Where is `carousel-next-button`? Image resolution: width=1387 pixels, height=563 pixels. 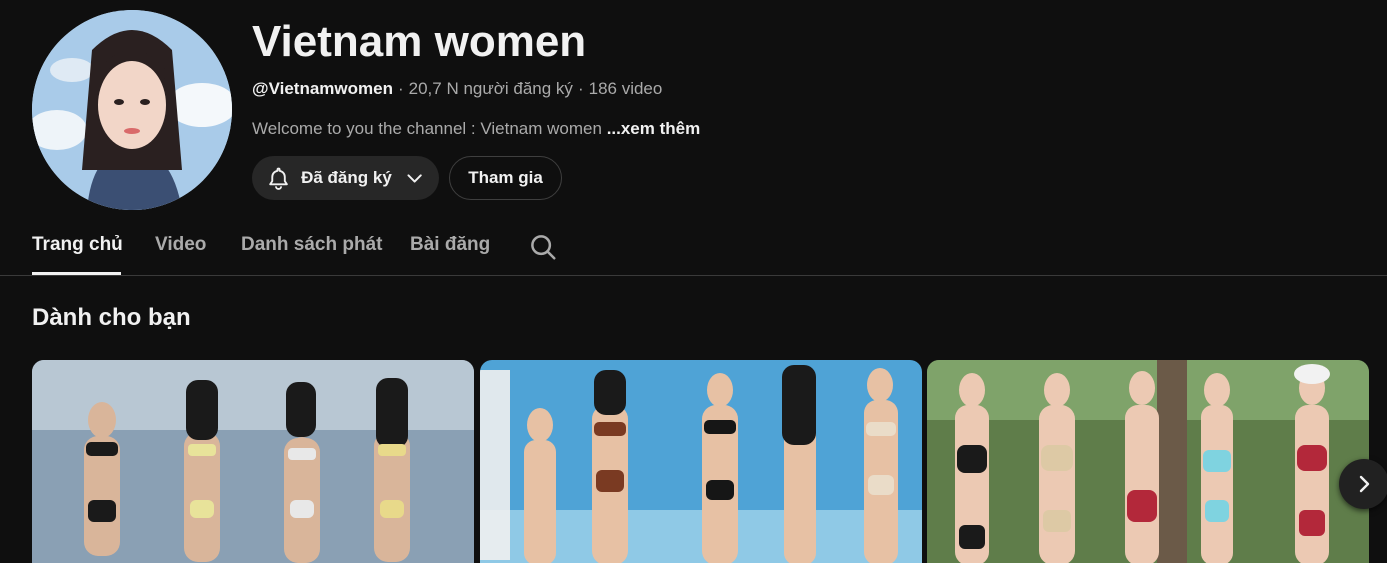
carousel-next-button is located at coordinates (1363, 484).